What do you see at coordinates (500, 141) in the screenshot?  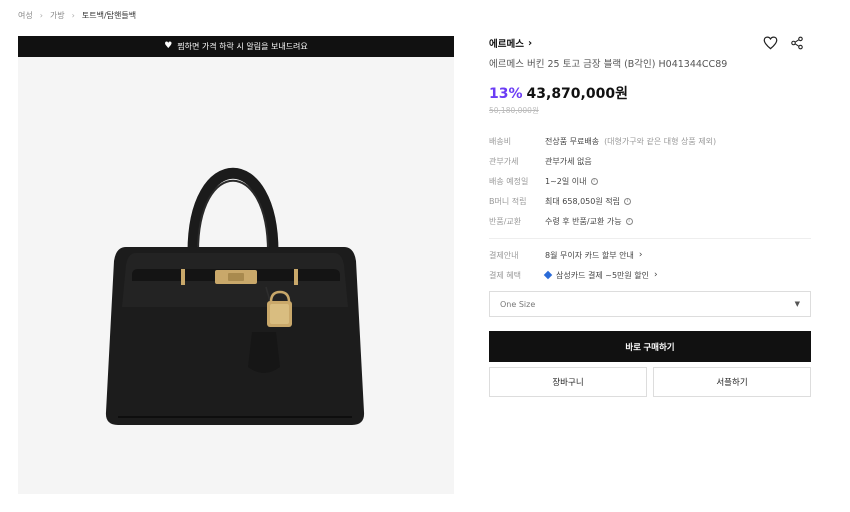 I see `detail-label: 배송비` at bounding box center [500, 141].